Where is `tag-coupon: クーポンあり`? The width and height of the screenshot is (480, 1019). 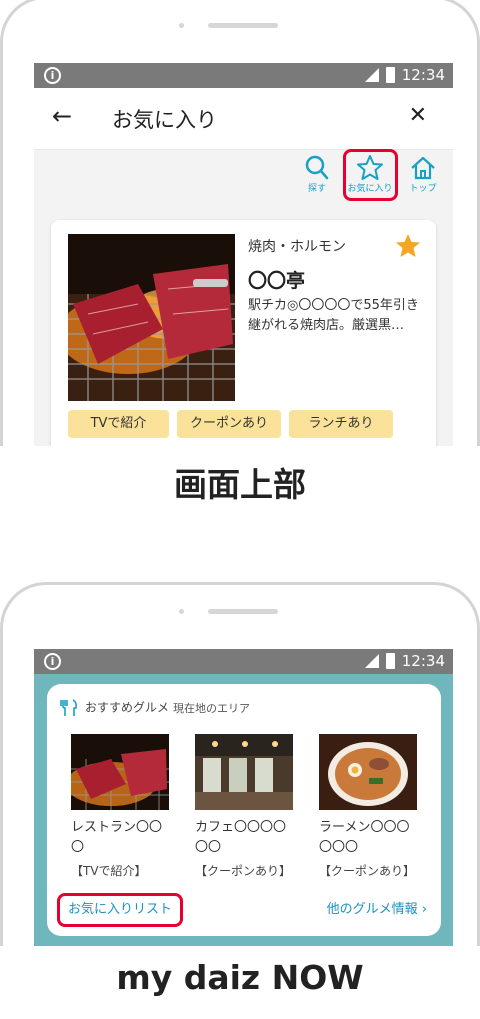 tag-coupon: クーポンあり is located at coordinates (229, 424).